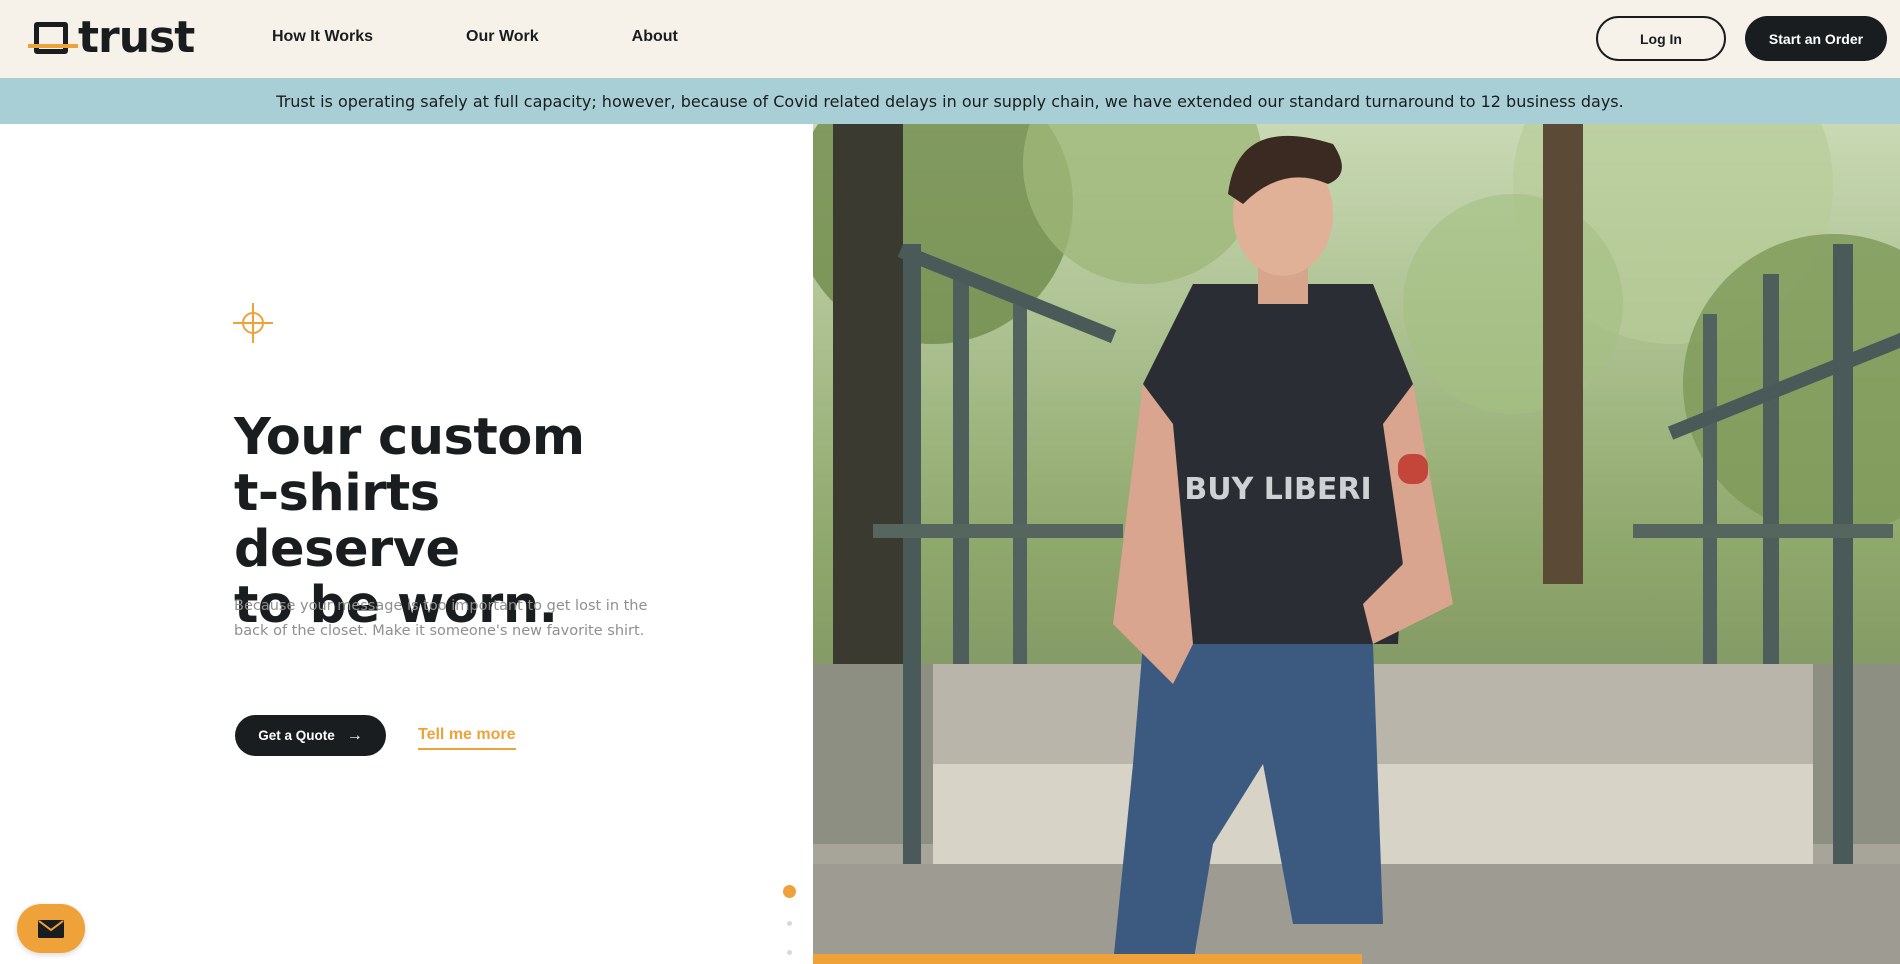 Image resolution: width=1900 pixels, height=964 pixels. Describe the element at coordinates (502, 37) in the screenshot. I see `nav-our-work: Our Work` at that location.